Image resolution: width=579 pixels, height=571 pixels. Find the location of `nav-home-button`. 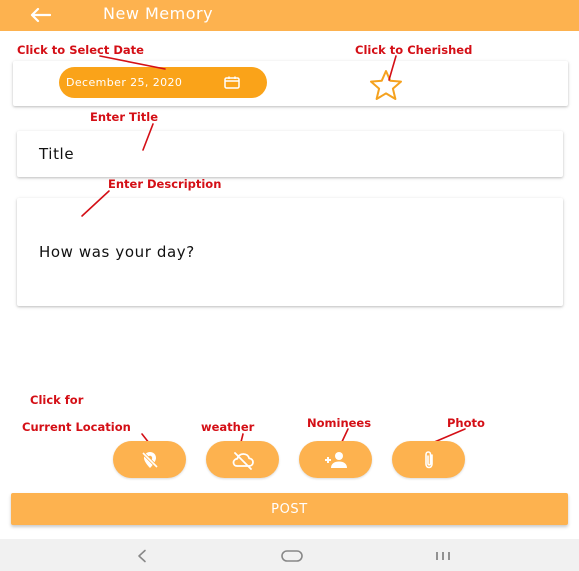

nav-home-button is located at coordinates (292, 556).